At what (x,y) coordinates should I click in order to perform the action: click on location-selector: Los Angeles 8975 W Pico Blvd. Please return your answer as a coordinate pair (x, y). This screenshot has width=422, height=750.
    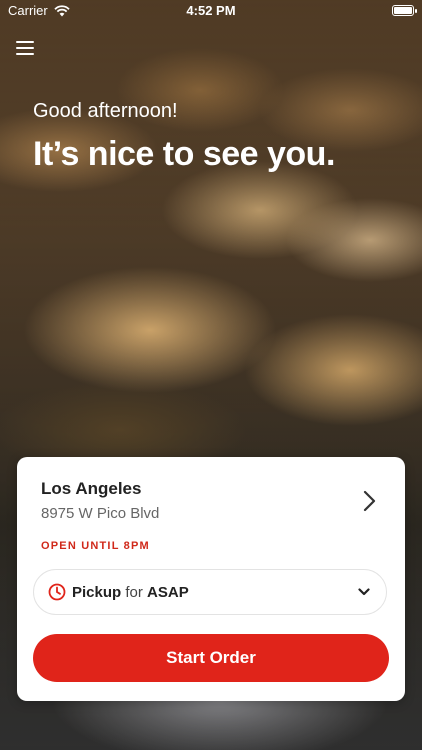
    Looking at the image, I should click on (215, 504).